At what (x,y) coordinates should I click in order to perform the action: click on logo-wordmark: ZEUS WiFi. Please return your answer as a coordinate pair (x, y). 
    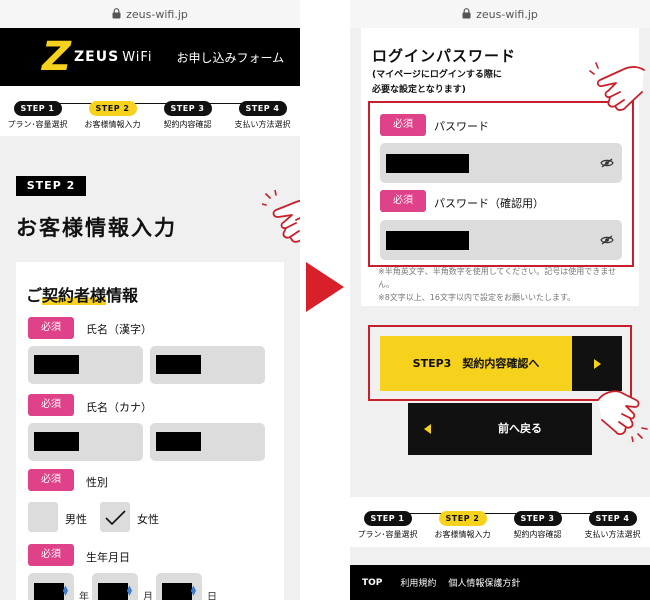
    Looking at the image, I should click on (113, 57).